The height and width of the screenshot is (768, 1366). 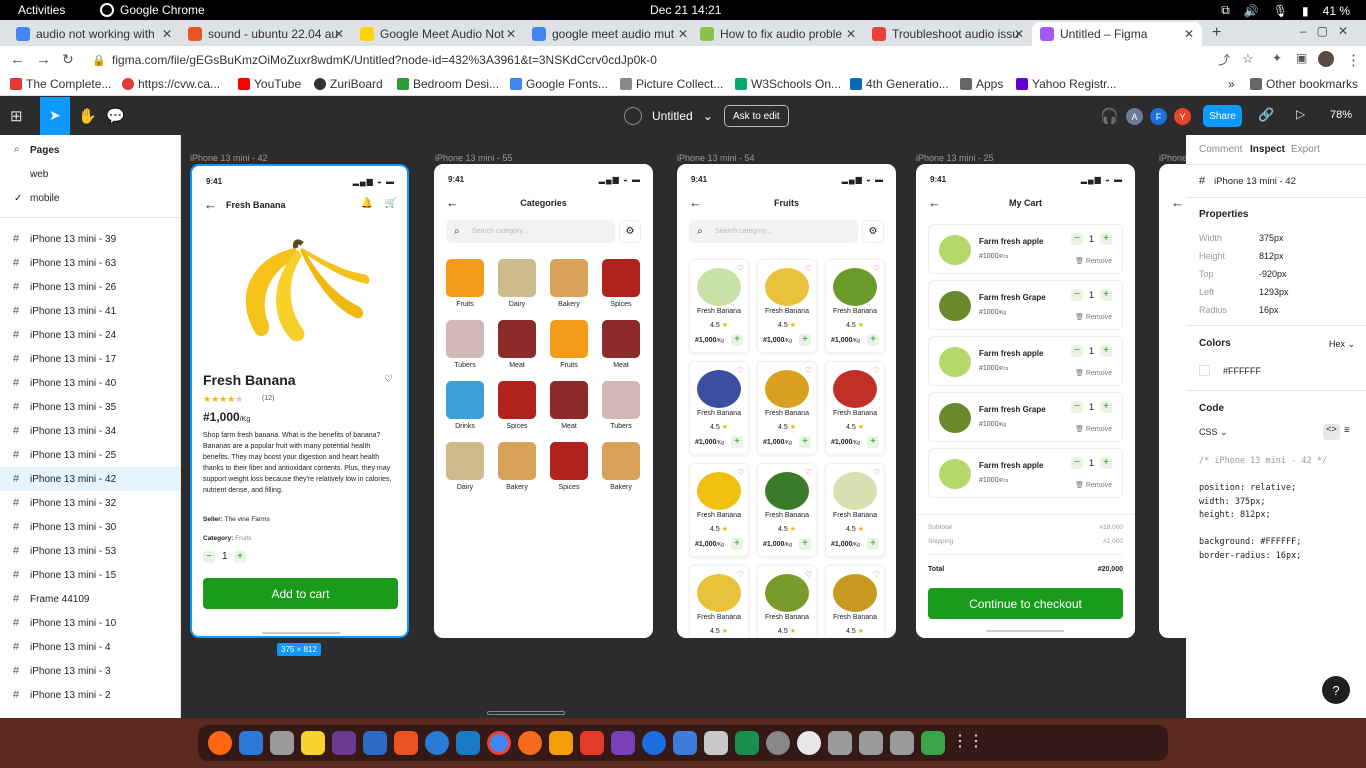 I want to click on list-view-icon: ≡, so click(x=1347, y=430).